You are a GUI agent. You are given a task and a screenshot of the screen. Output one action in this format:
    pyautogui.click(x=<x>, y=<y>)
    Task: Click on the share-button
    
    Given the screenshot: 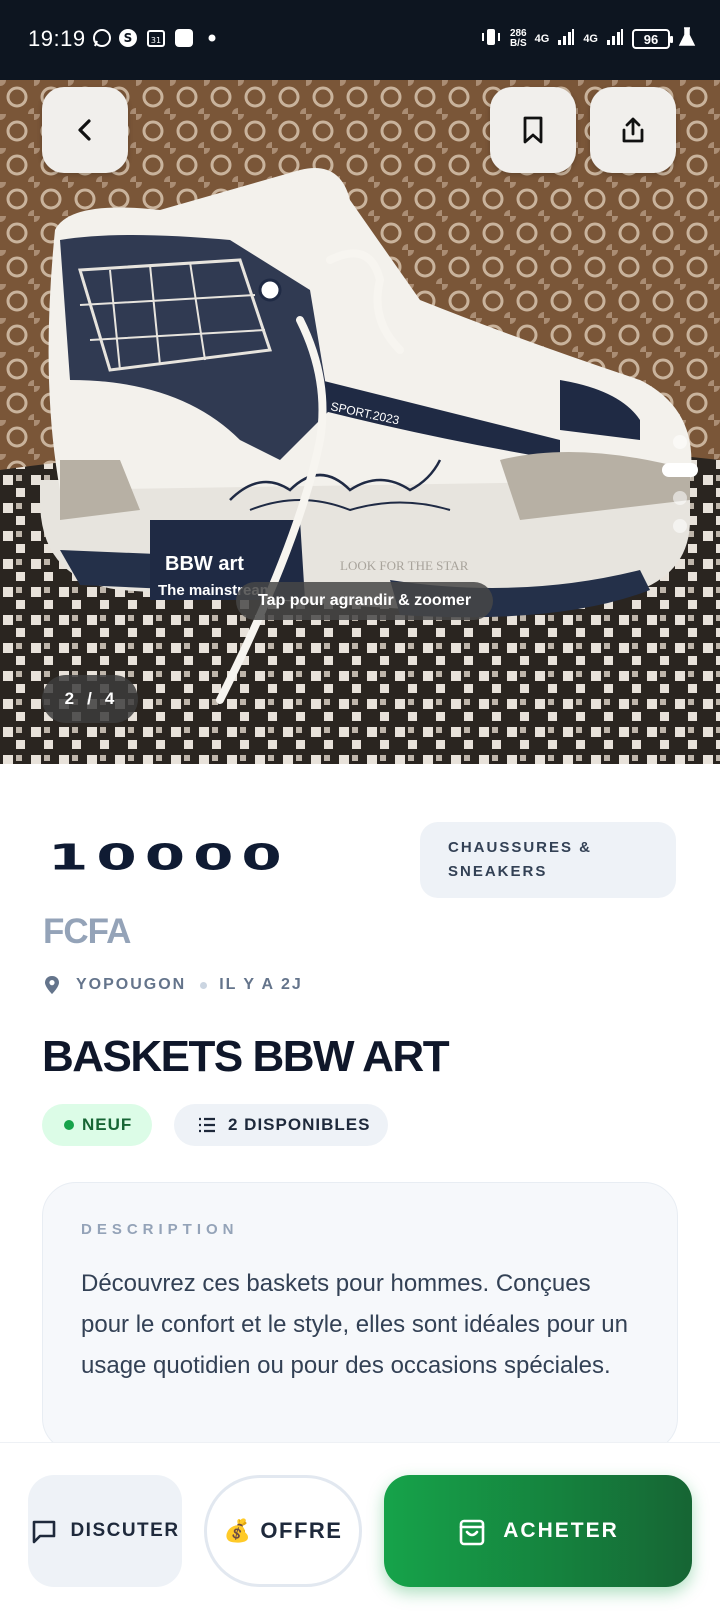 What is the action you would take?
    pyautogui.click(x=633, y=130)
    